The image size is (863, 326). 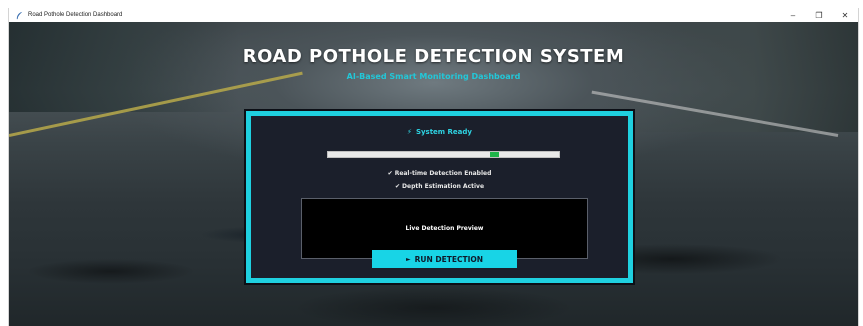 I want to click on background-trees-left, so click(x=124, y=67).